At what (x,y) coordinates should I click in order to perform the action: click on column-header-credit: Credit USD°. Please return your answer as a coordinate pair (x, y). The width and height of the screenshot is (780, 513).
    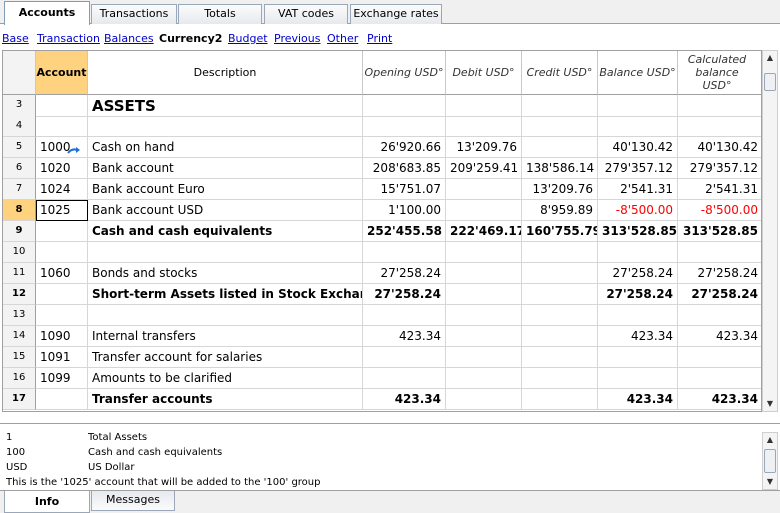
    Looking at the image, I should click on (560, 73).